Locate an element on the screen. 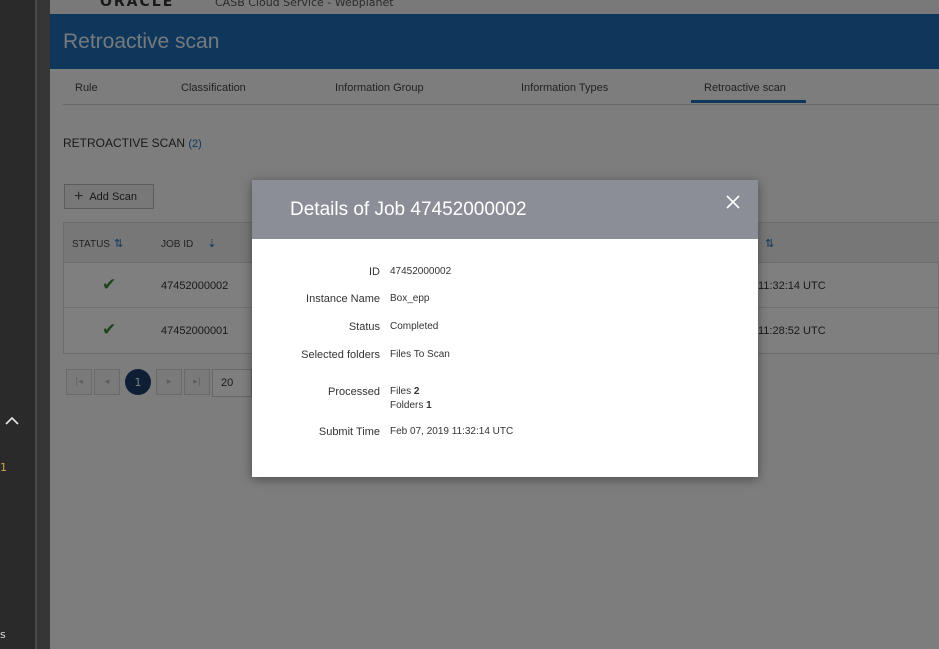 The width and height of the screenshot is (939, 649). detail-value: Files 2 is located at coordinates (404, 391).